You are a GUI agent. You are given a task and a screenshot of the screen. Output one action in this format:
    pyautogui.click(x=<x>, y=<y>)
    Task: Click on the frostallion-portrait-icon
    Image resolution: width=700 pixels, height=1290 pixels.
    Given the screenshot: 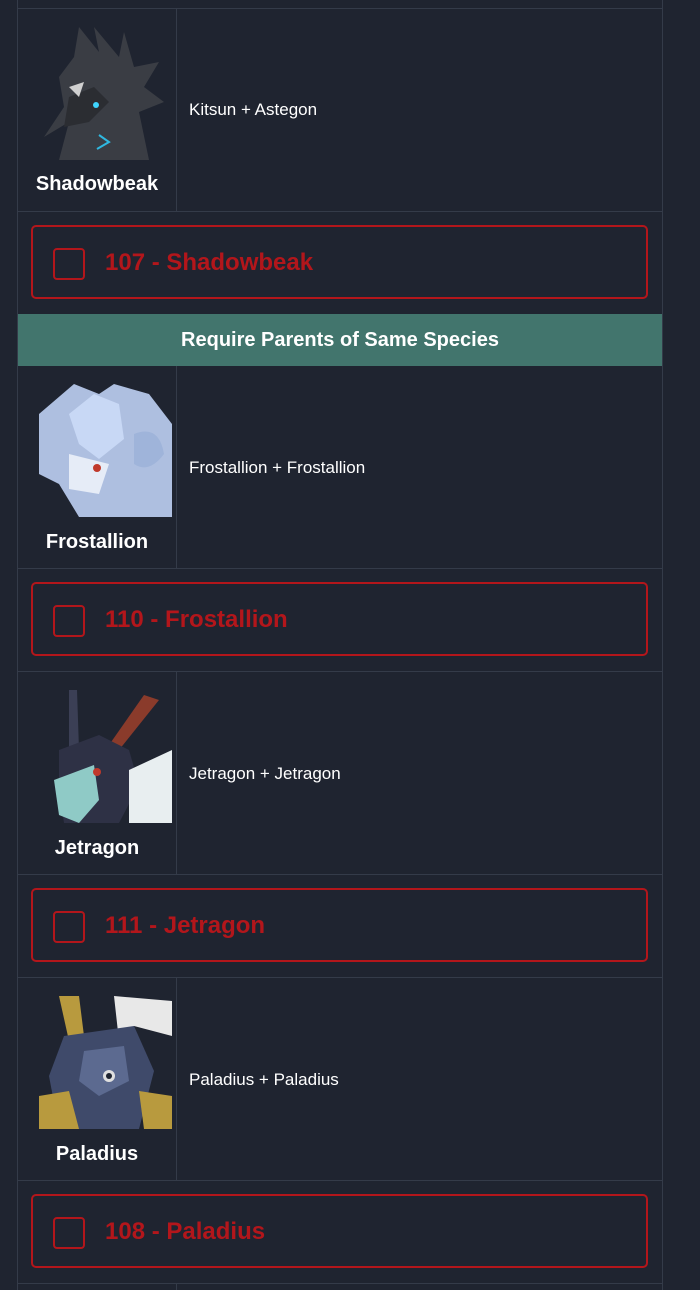 What is the action you would take?
    pyautogui.click(x=105, y=450)
    